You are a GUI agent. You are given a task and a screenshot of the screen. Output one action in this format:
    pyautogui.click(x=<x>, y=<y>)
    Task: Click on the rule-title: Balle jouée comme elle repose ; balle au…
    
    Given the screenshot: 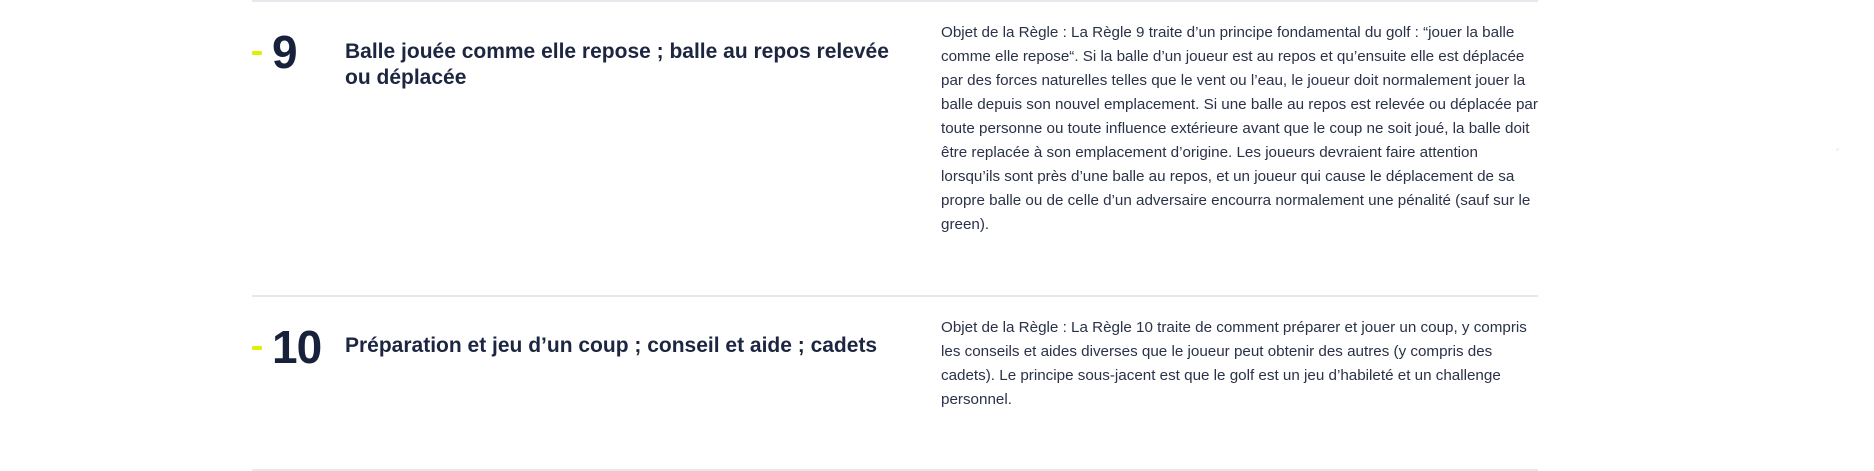 What is the action you would take?
    pyautogui.click(x=620, y=65)
    